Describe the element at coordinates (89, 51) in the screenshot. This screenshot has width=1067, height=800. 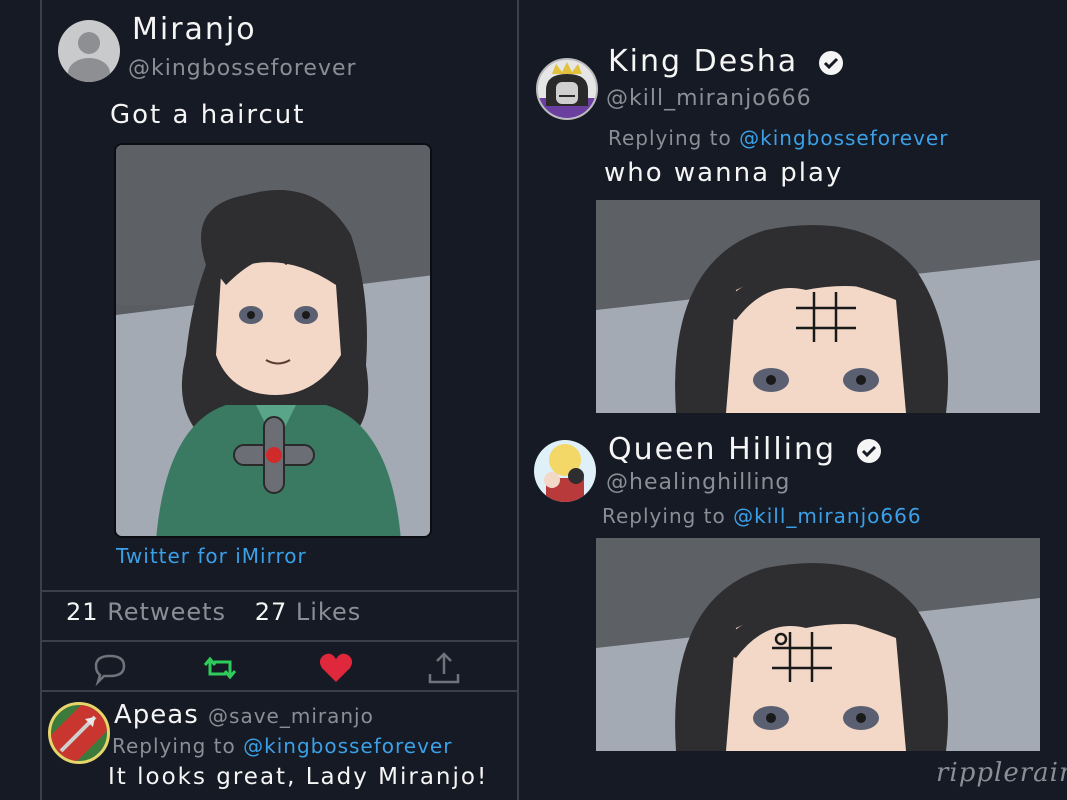
I see `default-avatar` at that location.